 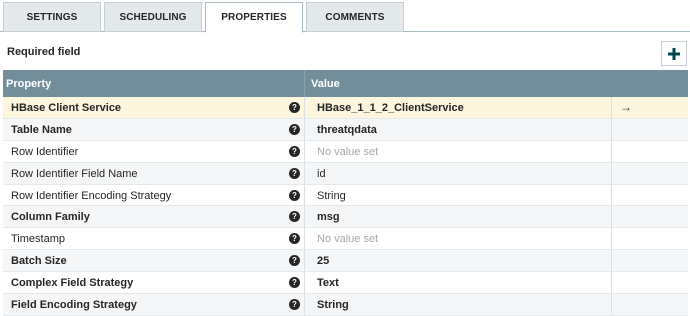 What do you see at coordinates (345, 283) in the screenshot?
I see `table-row: Complex Field Strategy? Text` at bounding box center [345, 283].